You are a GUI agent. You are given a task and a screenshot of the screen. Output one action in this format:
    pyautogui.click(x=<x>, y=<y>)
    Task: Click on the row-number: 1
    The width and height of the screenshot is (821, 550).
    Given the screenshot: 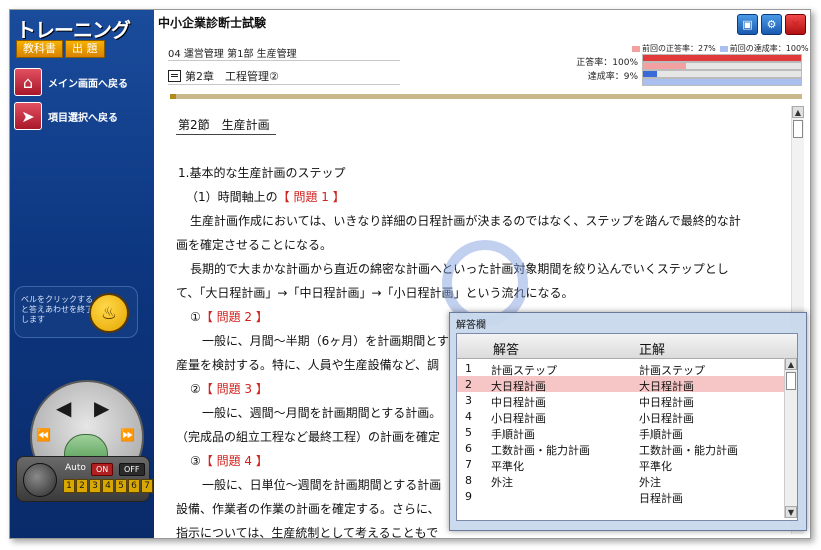 What is the action you would take?
    pyautogui.click(x=468, y=368)
    